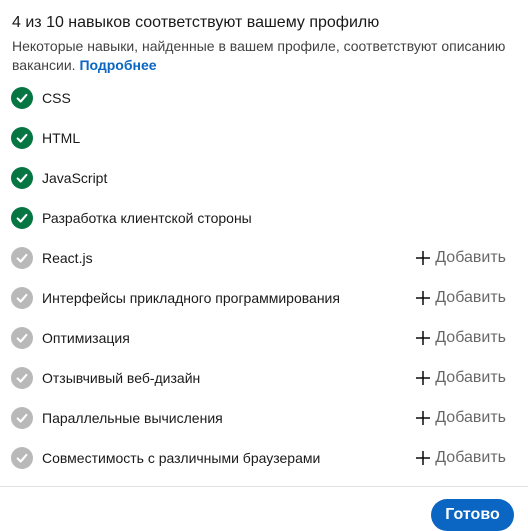  Describe the element at coordinates (264, 98) in the screenshot. I see `skill-item: CSS` at that location.